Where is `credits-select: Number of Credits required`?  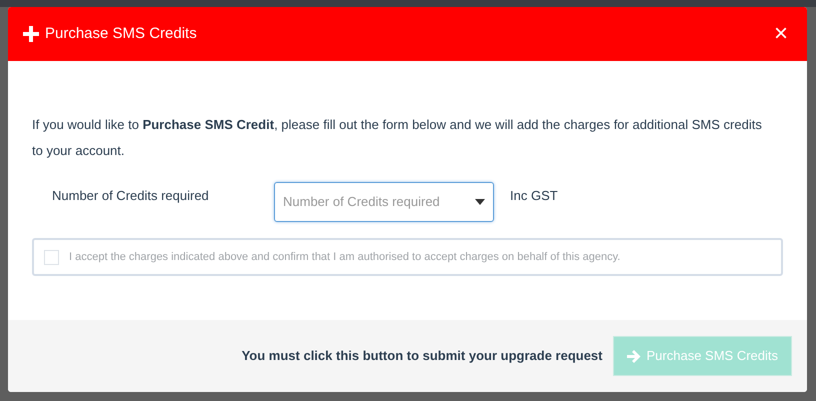 credits-select: Number of Credits required is located at coordinates (384, 202).